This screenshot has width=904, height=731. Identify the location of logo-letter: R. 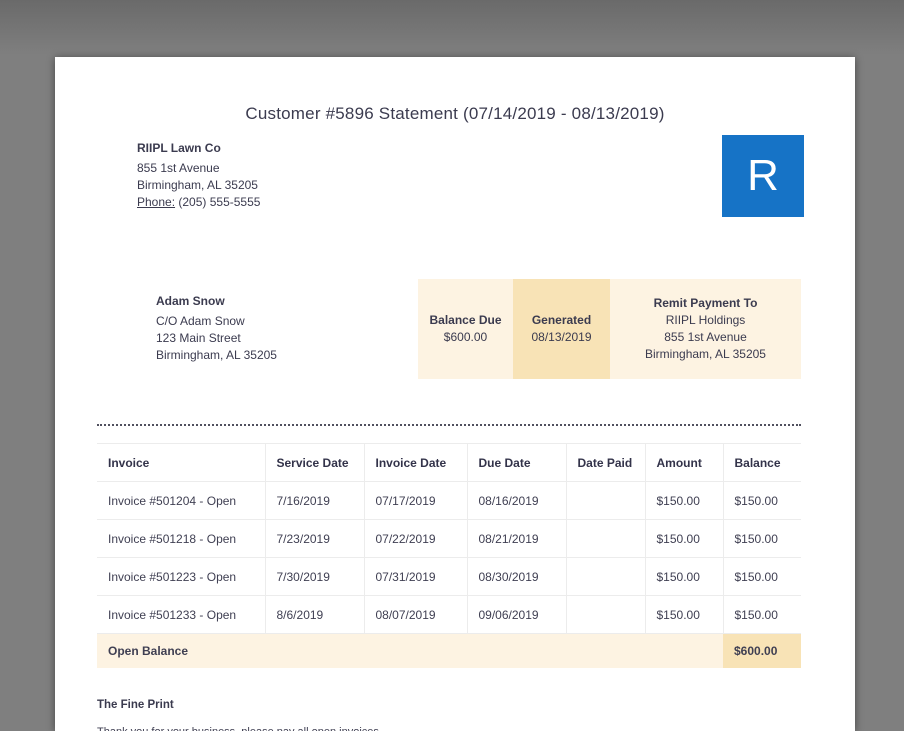
(763, 175).